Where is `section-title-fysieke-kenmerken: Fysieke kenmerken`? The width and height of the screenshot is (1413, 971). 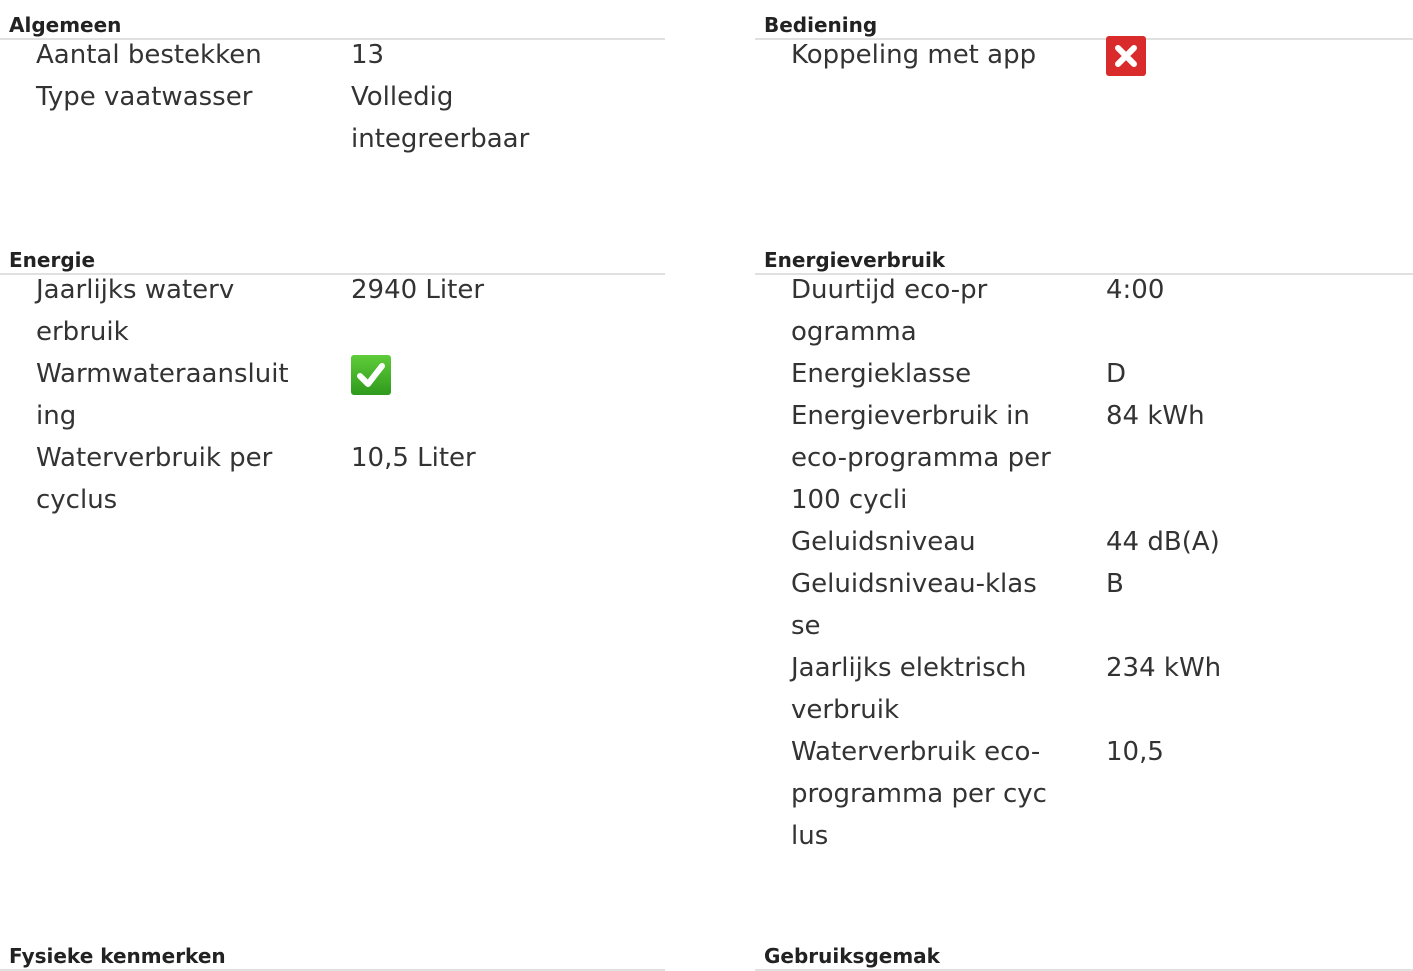 section-title-fysieke-kenmerken: Fysieke kenmerken is located at coordinates (332, 957).